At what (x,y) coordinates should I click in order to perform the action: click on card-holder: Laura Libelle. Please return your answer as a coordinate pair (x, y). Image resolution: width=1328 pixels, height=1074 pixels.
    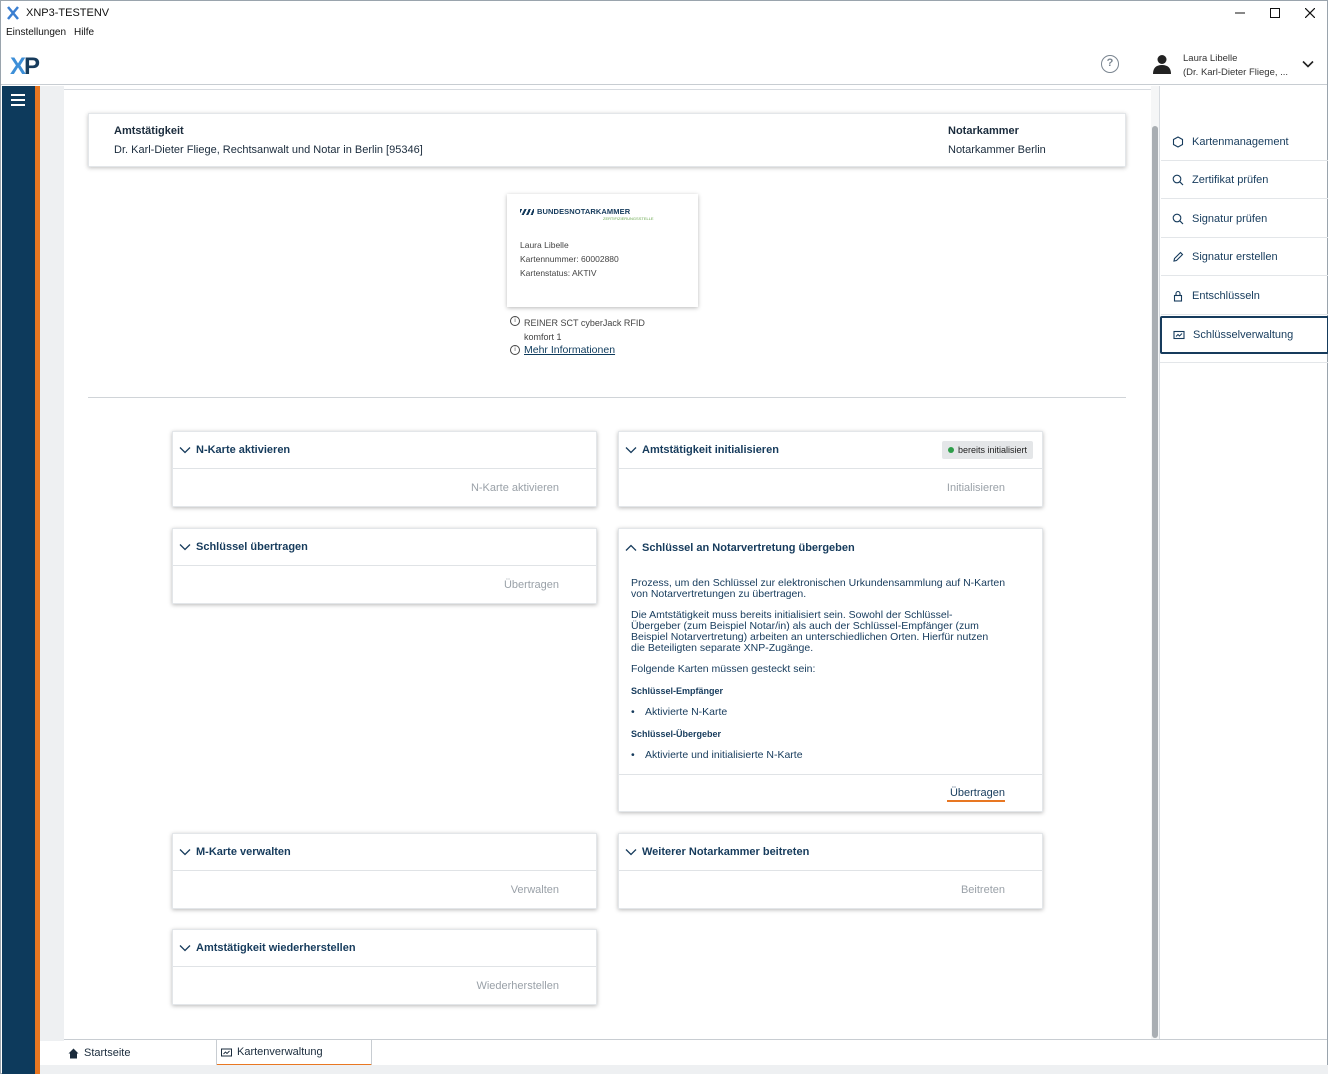
    Looking at the image, I should click on (544, 245).